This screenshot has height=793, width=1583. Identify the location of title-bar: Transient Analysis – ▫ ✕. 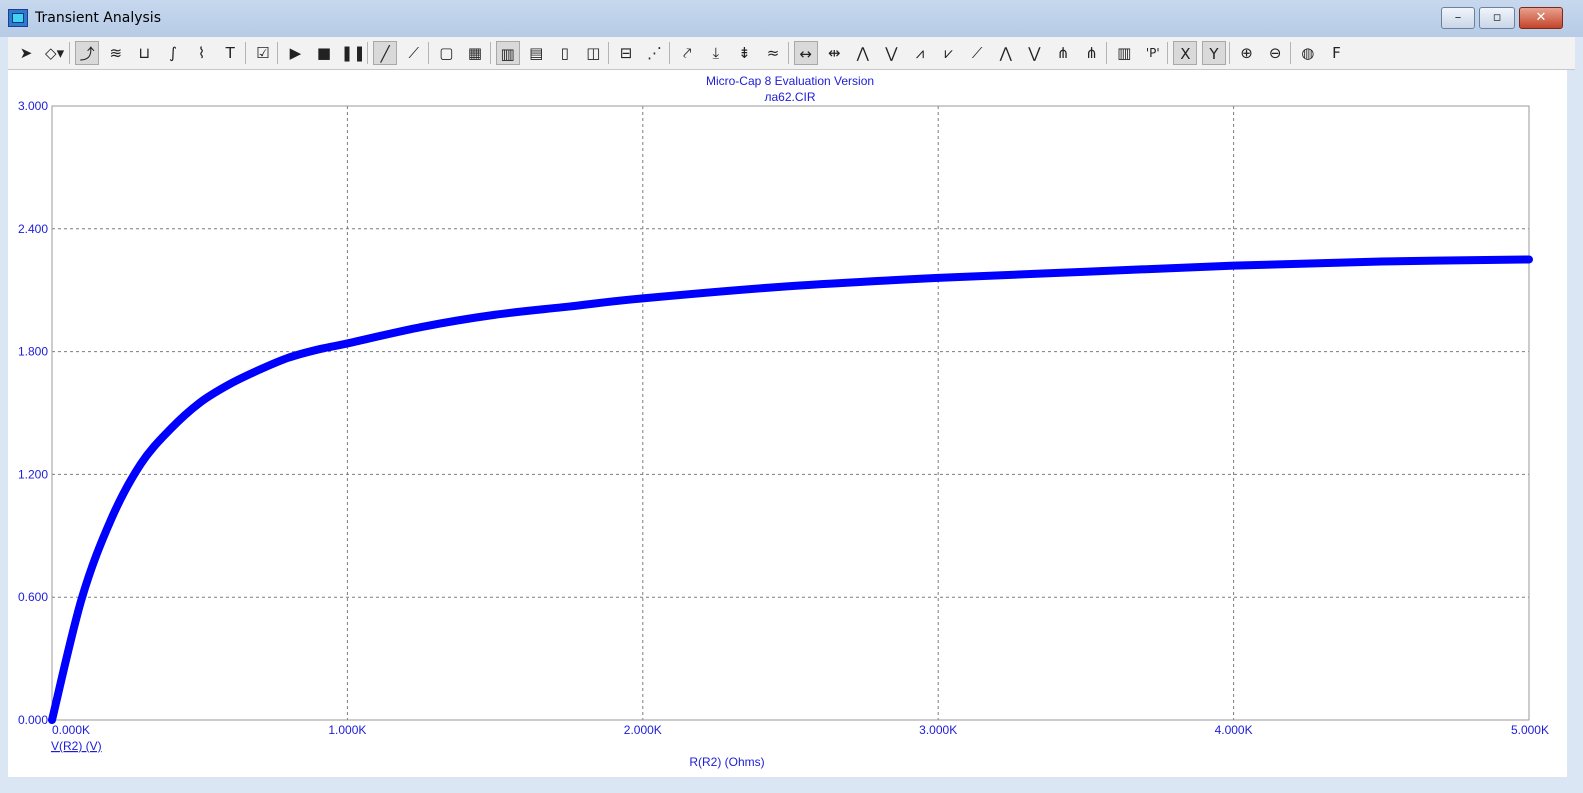
(791, 18).